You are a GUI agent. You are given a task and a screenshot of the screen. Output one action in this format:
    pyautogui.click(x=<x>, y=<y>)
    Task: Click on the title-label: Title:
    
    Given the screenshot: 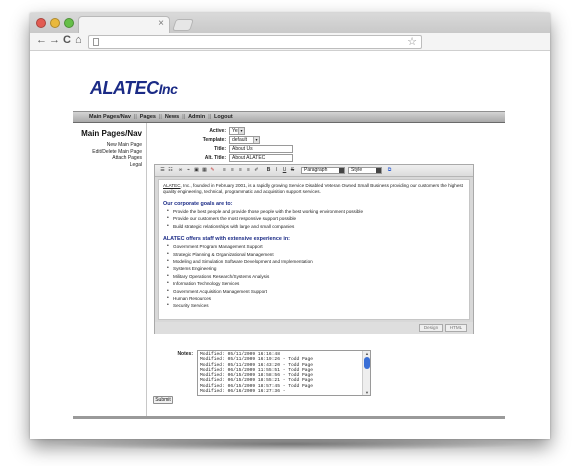 What is the action you would take?
    pyautogui.click(x=220, y=149)
    